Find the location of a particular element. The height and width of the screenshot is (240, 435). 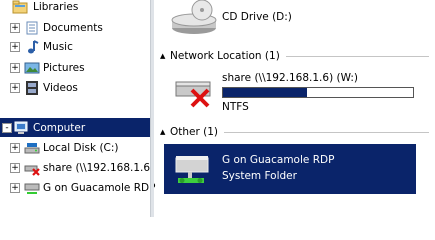

sidebar-item-libraries: Libraries is located at coordinates (75, 8).